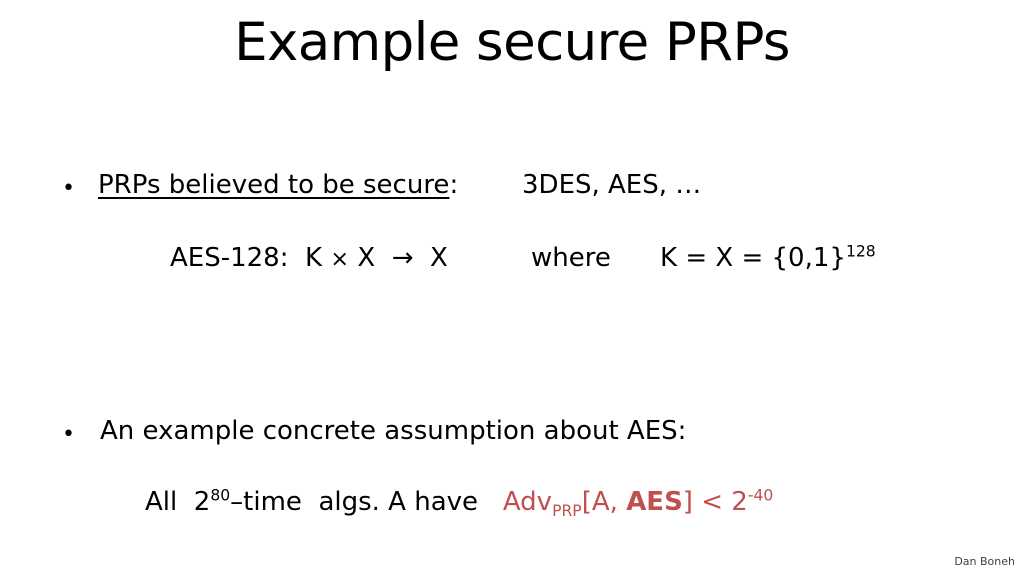 This screenshot has height=576, width=1024. What do you see at coordinates (739, 502) in the screenshot?
I see `advantage-bound-base: 2` at bounding box center [739, 502].